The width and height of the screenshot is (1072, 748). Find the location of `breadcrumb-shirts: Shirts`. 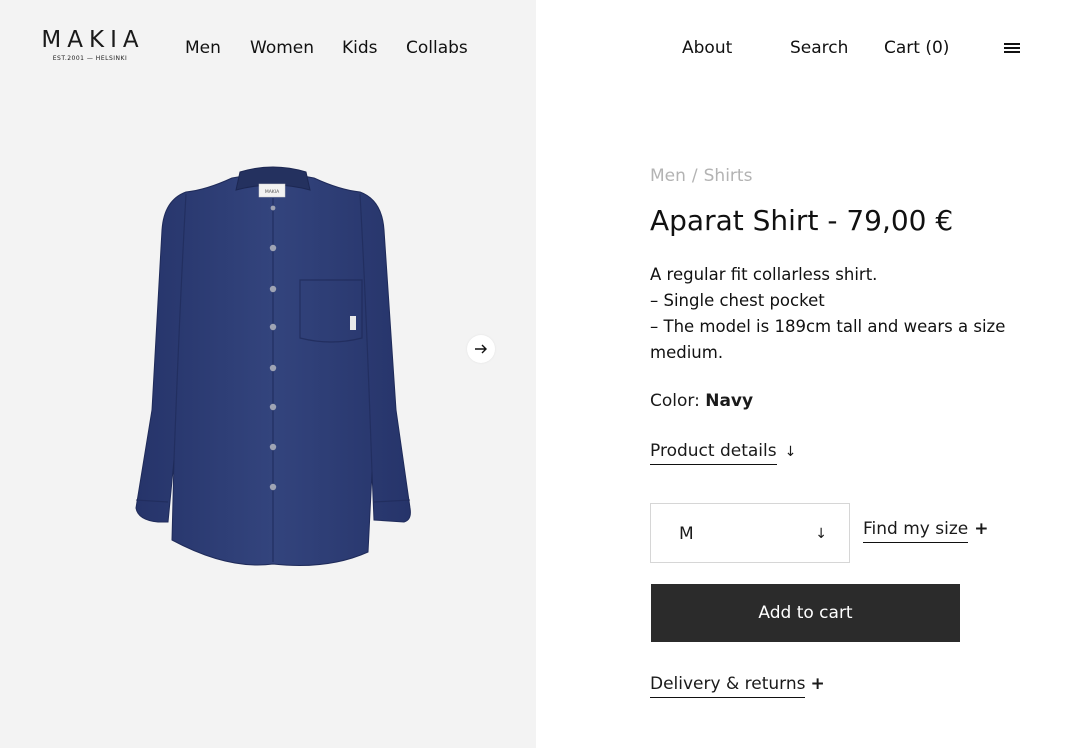

breadcrumb-shirts: Shirts is located at coordinates (728, 176).